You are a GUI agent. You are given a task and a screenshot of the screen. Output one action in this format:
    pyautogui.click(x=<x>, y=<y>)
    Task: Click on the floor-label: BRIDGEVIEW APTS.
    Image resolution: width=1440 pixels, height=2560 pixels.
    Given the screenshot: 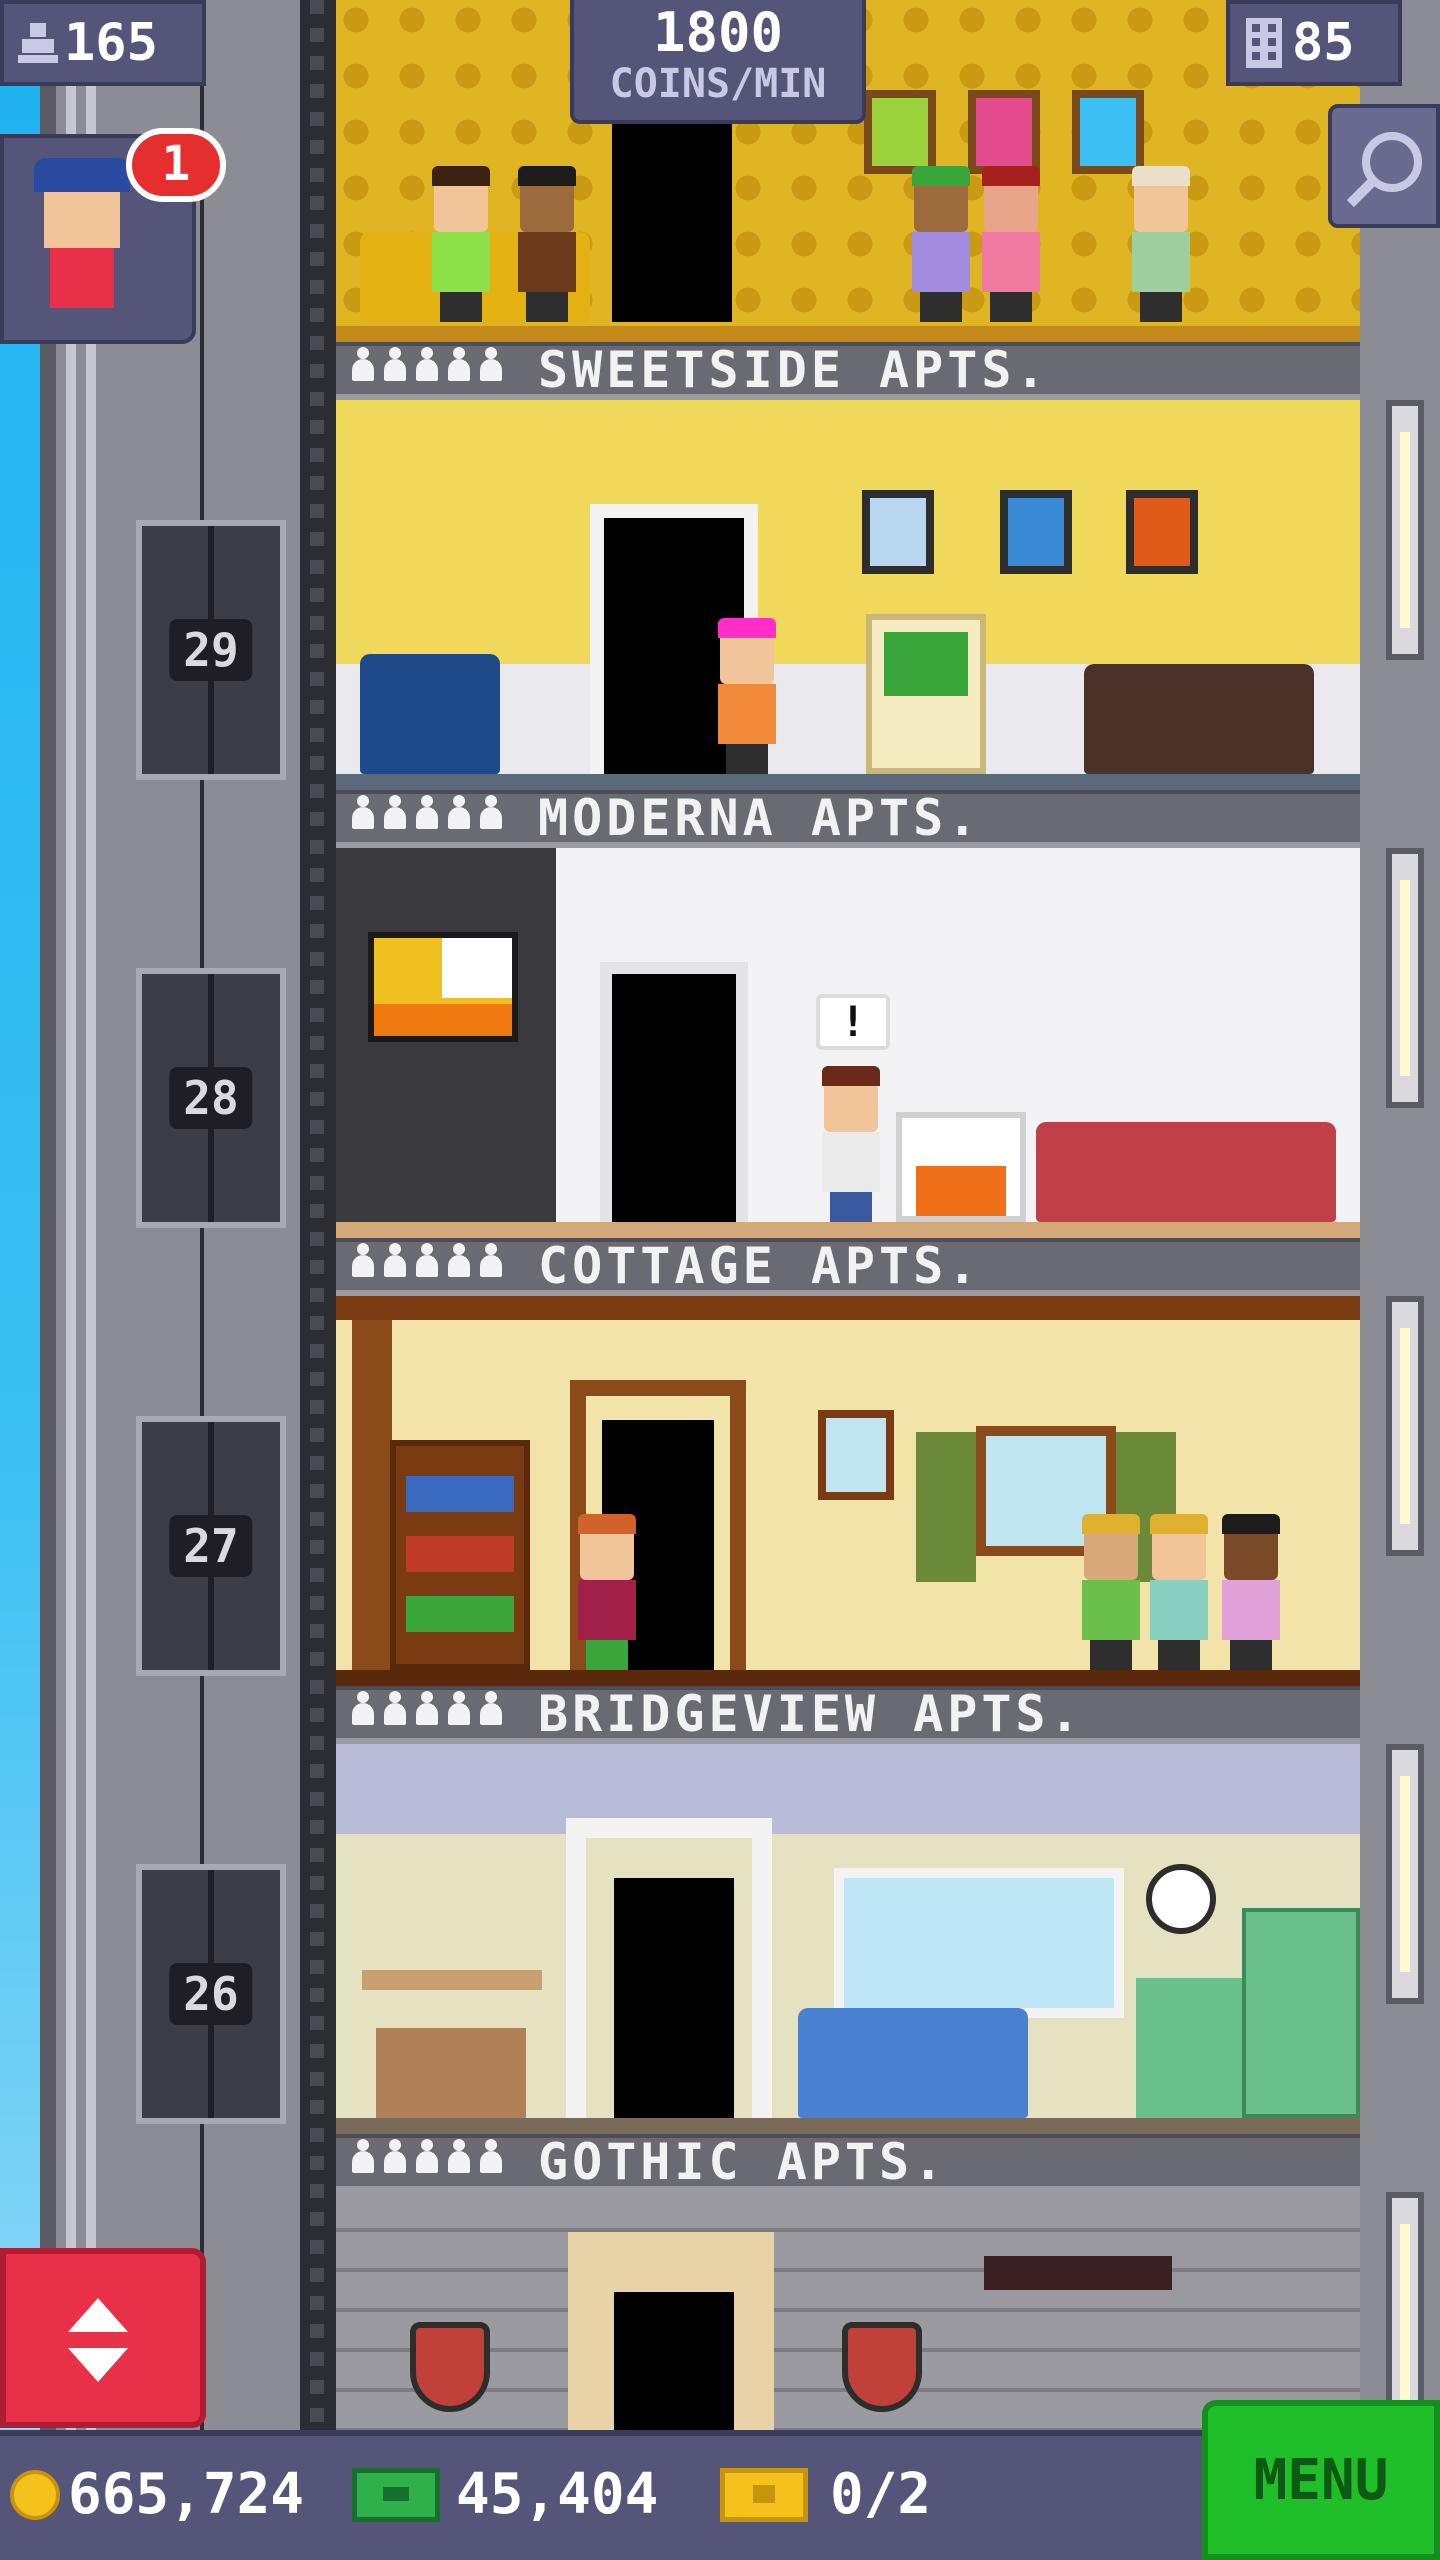 What is the action you would take?
    pyautogui.click(x=848, y=1714)
    